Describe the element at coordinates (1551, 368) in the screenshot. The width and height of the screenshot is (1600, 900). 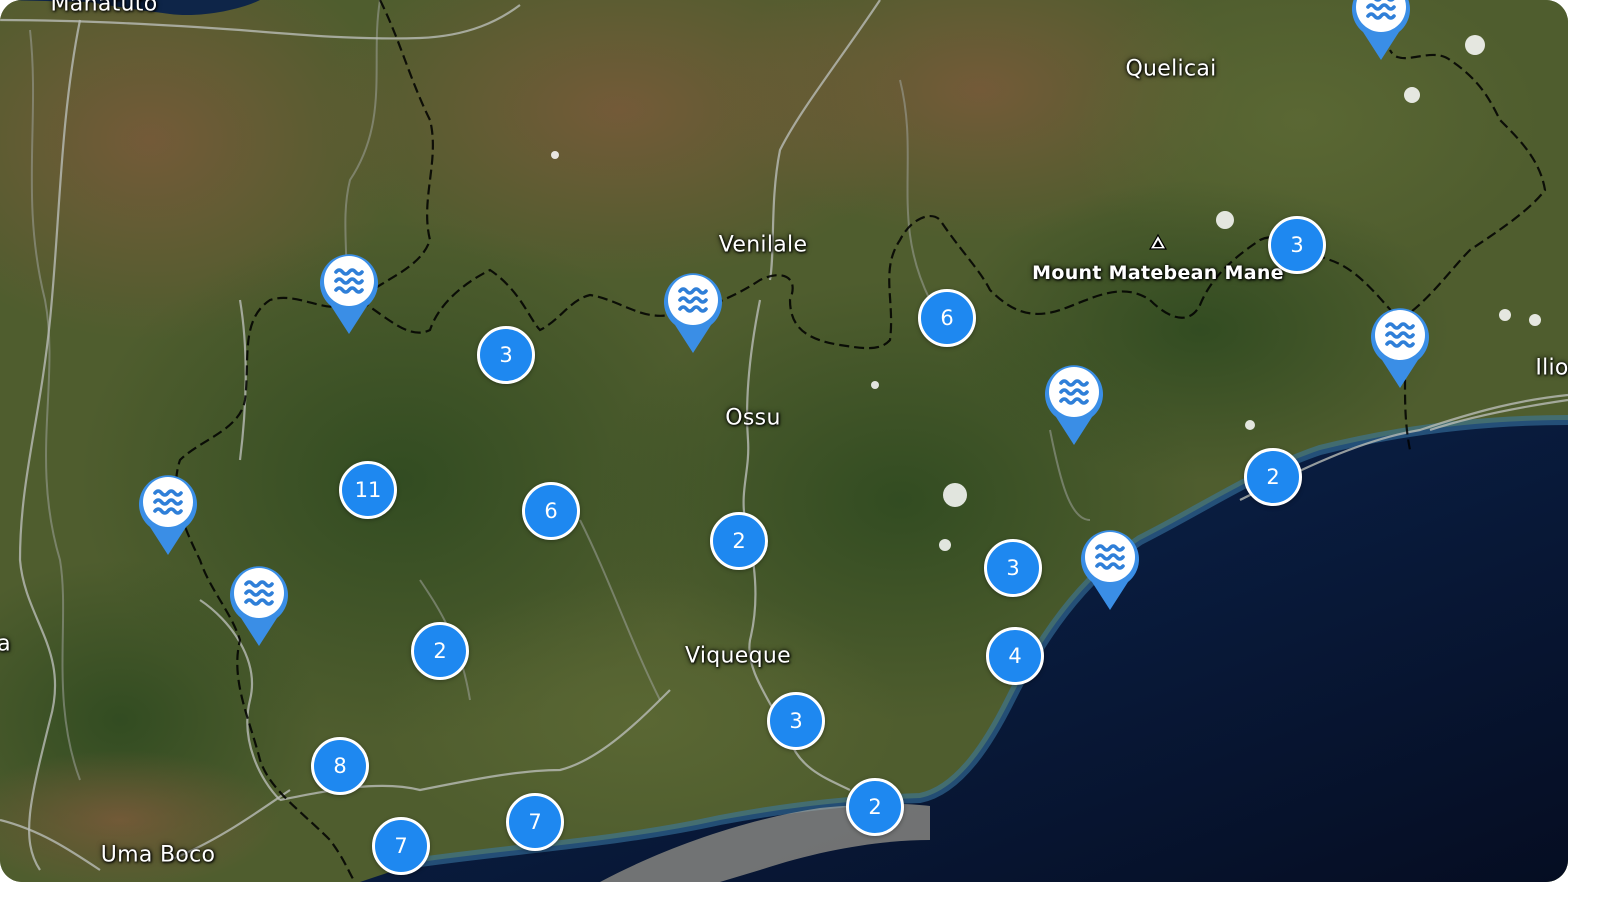
I see `place-label-ilio: Ilio` at that location.